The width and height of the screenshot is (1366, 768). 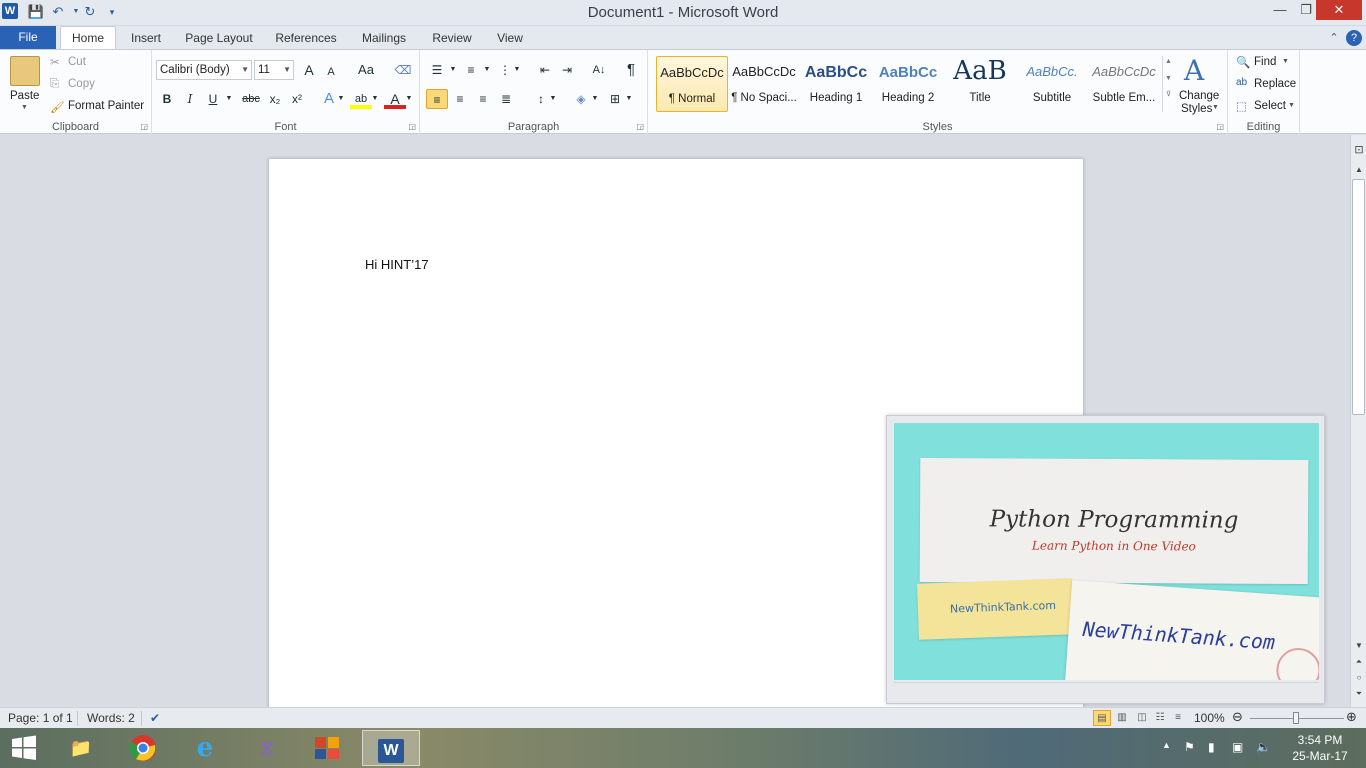 What do you see at coordinates (409, 99) in the screenshot?
I see `font-color-dropdown-icon: ▼` at bounding box center [409, 99].